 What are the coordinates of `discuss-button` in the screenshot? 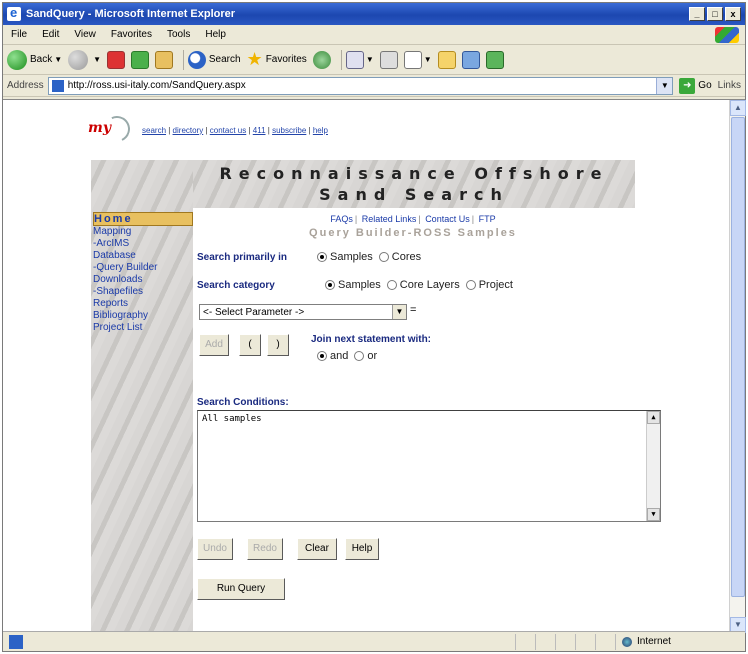 It's located at (470, 59).